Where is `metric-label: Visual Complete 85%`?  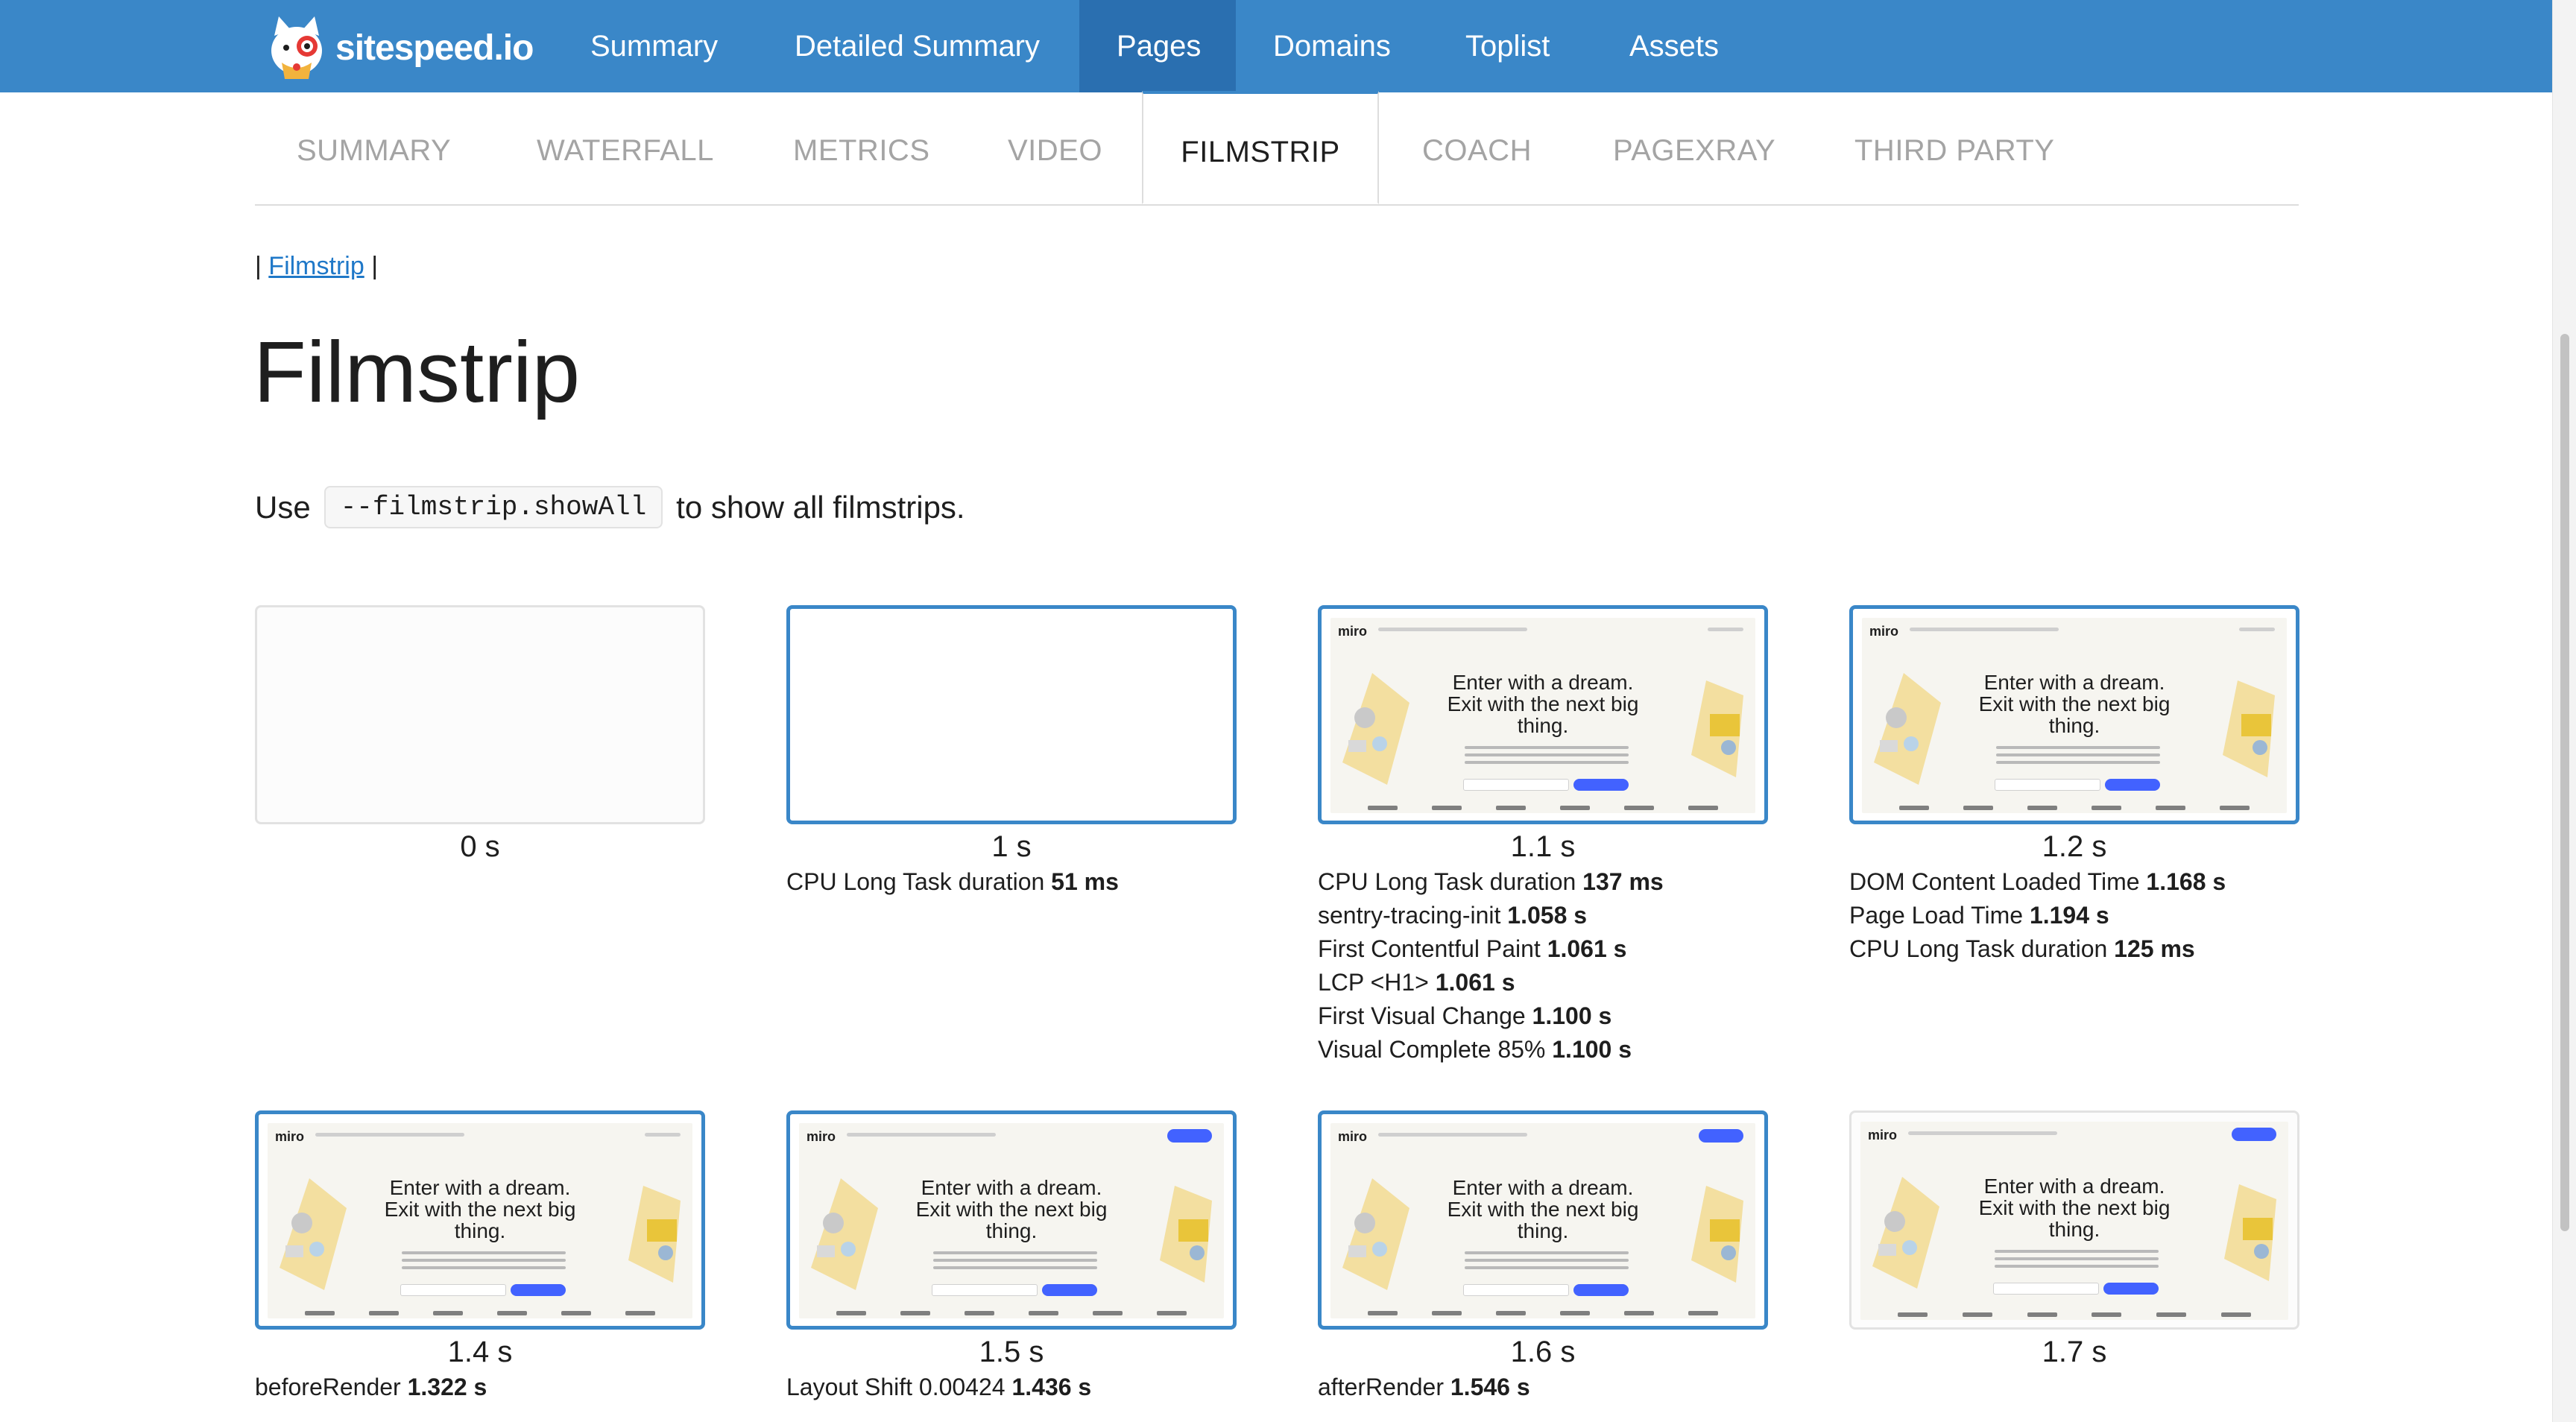 metric-label: Visual Complete 85% is located at coordinates (1435, 1049).